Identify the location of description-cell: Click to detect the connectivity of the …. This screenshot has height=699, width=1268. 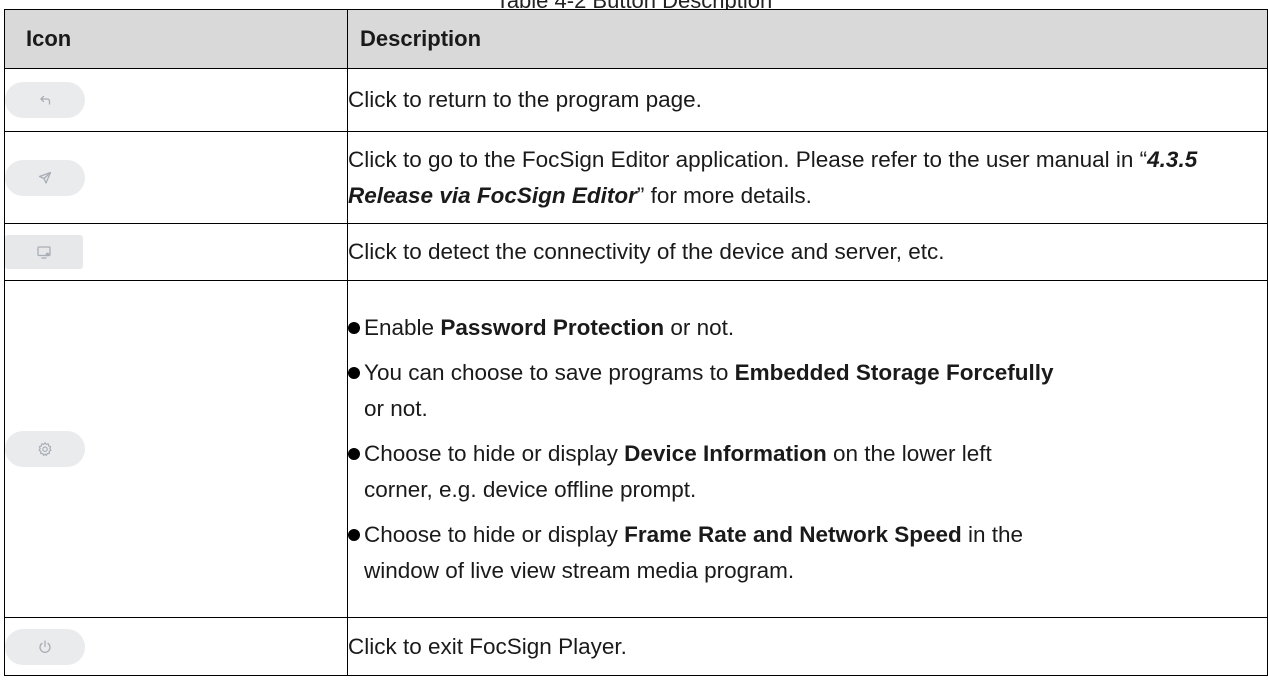
(807, 252).